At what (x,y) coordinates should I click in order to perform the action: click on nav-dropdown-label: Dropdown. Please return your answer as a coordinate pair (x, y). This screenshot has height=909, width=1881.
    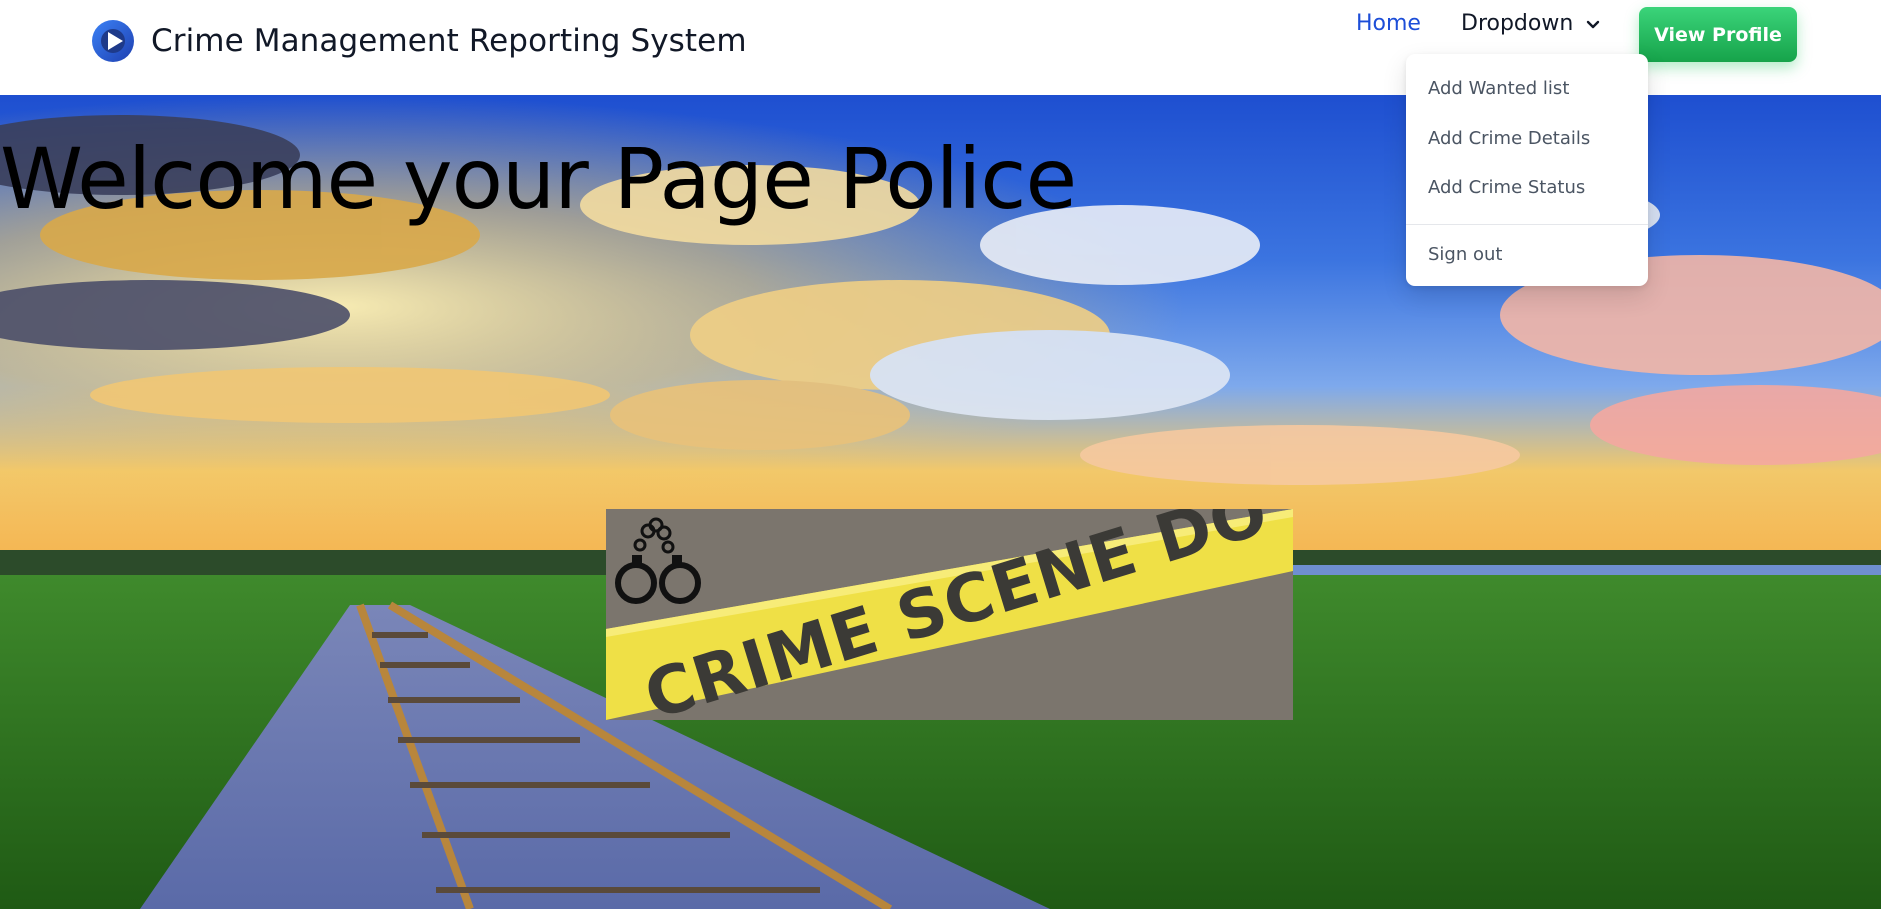
    Looking at the image, I should click on (1517, 23).